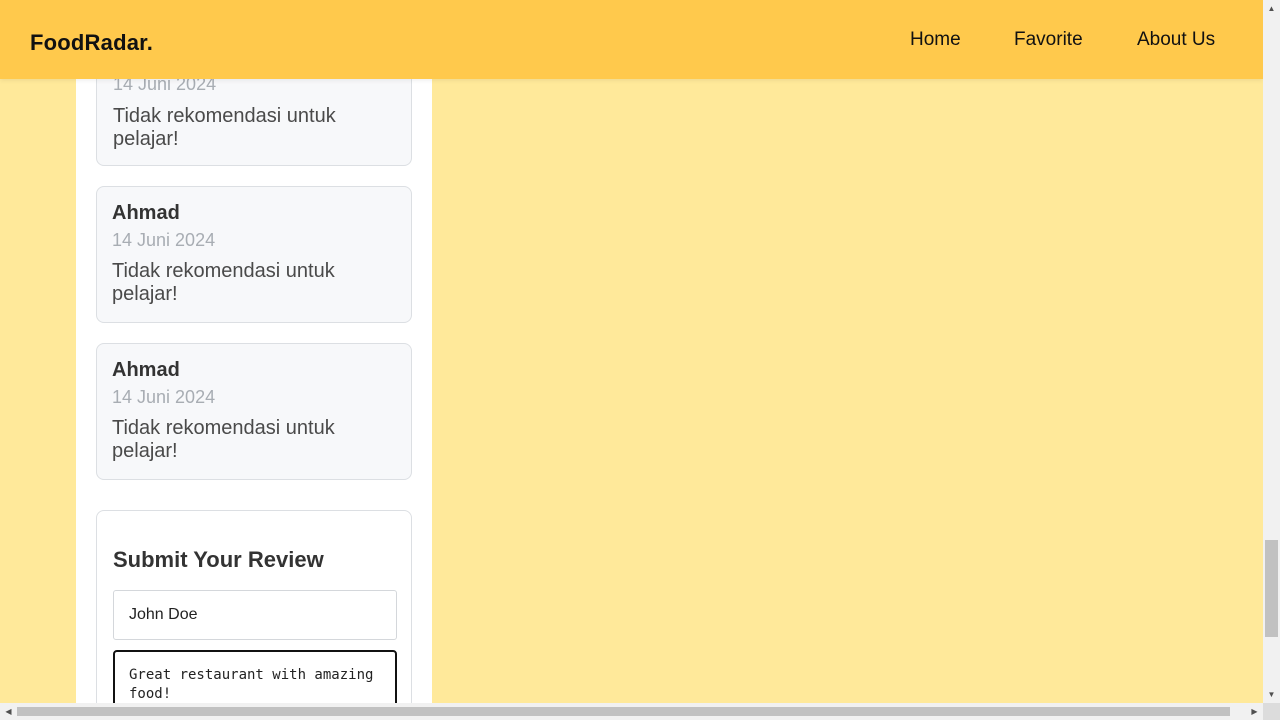 This screenshot has height=720, width=1280. I want to click on nav-home-link: Home, so click(935, 40).